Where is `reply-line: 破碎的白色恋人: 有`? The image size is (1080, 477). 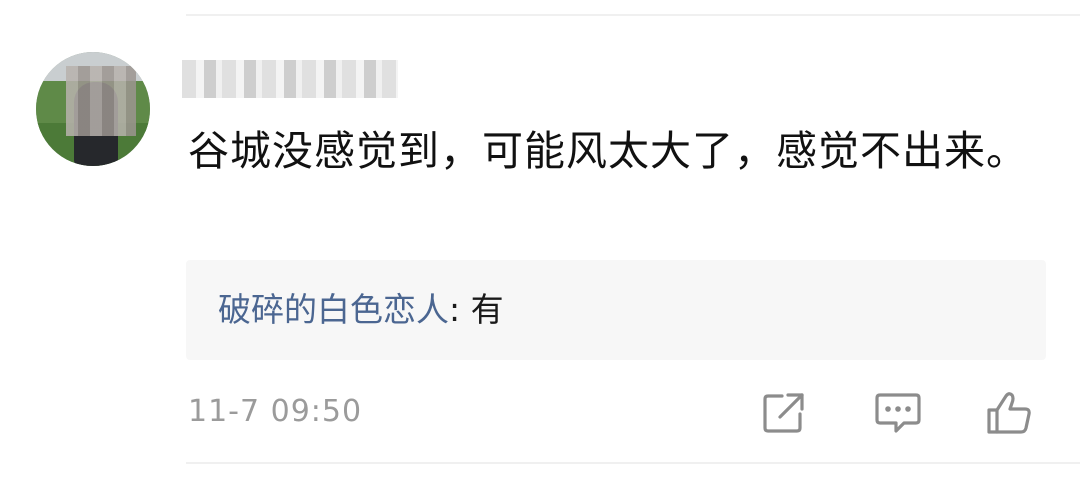
reply-line: 破碎的白色恋人: 有 is located at coordinates (361, 310).